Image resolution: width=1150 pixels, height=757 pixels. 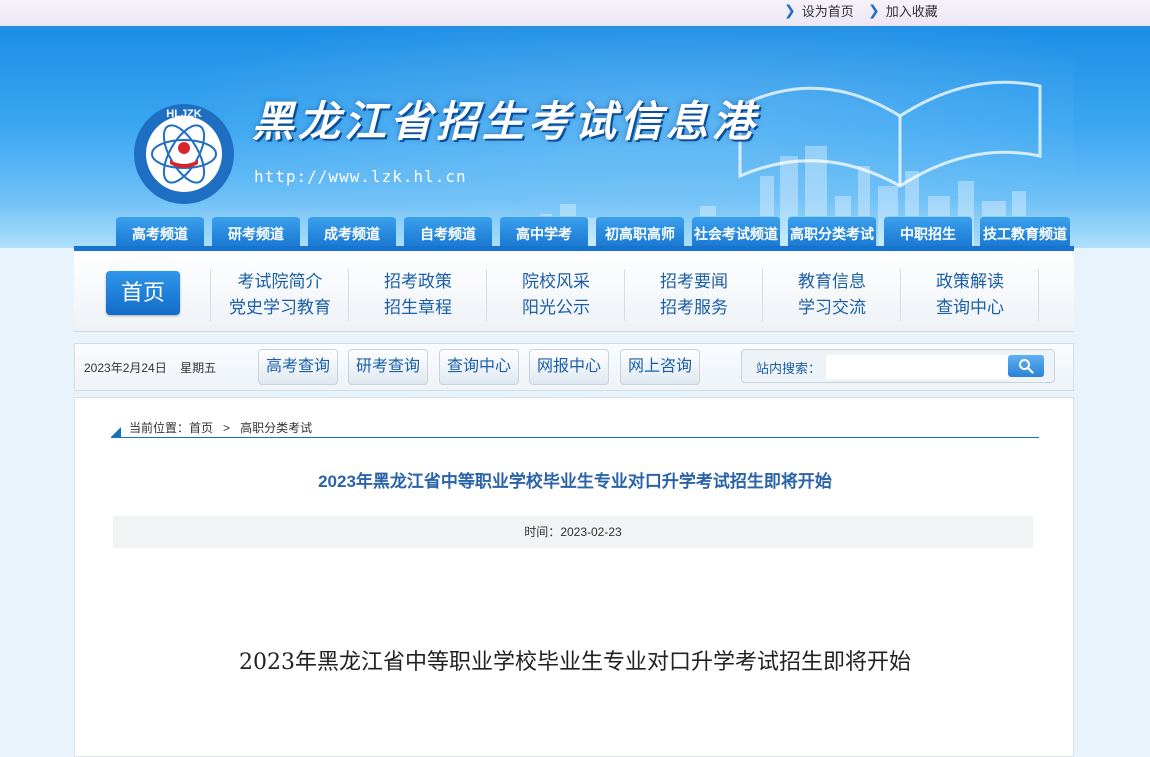 I want to click on menu-item-news: 招考要闻, so click(x=694, y=282).